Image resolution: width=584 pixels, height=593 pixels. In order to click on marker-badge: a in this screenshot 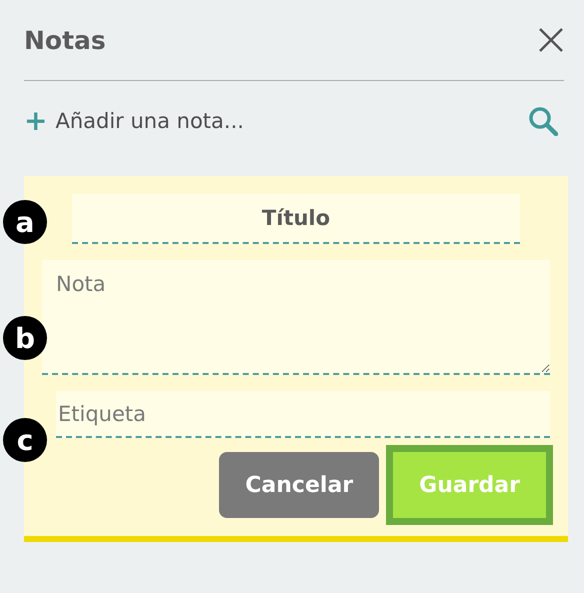, I will do `click(25, 222)`.